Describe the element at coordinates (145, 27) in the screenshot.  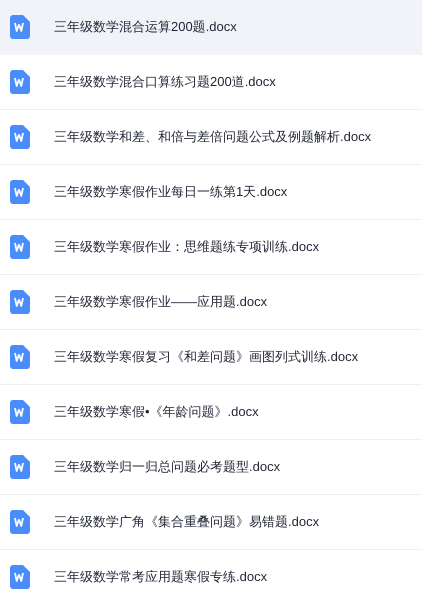
I see `file-name: 三年级数学混合运算200题.docx` at that location.